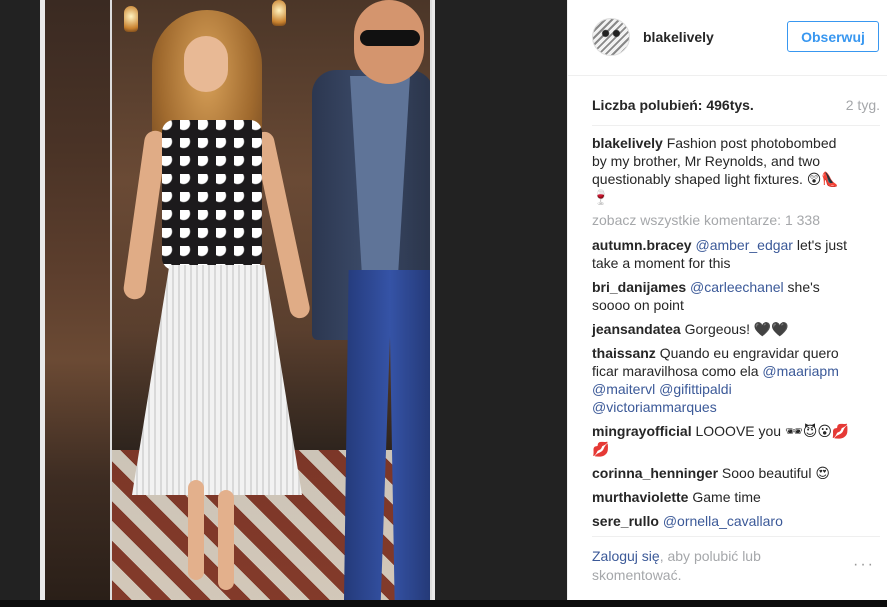 This screenshot has height=607, width=887. I want to click on comment-username: autumn.bracey, so click(642, 245).